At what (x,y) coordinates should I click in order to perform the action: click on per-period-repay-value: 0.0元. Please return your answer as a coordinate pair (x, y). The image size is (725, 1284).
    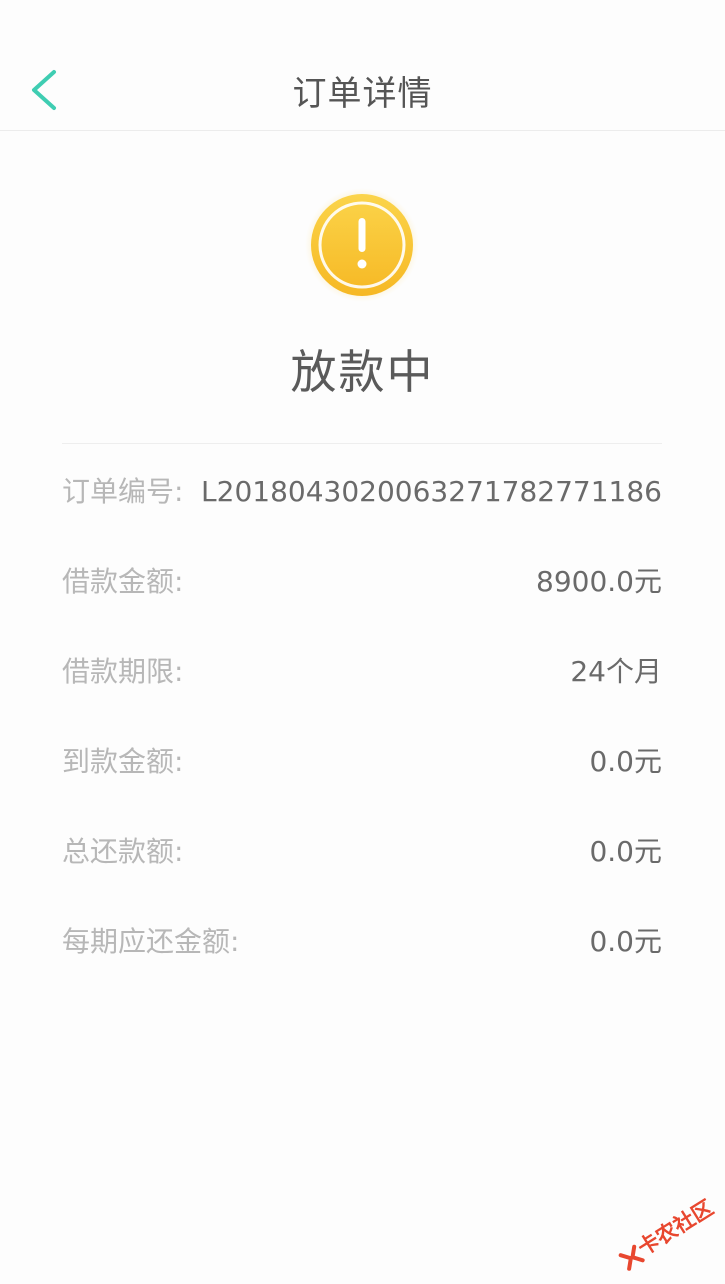
    Looking at the image, I should click on (625, 941).